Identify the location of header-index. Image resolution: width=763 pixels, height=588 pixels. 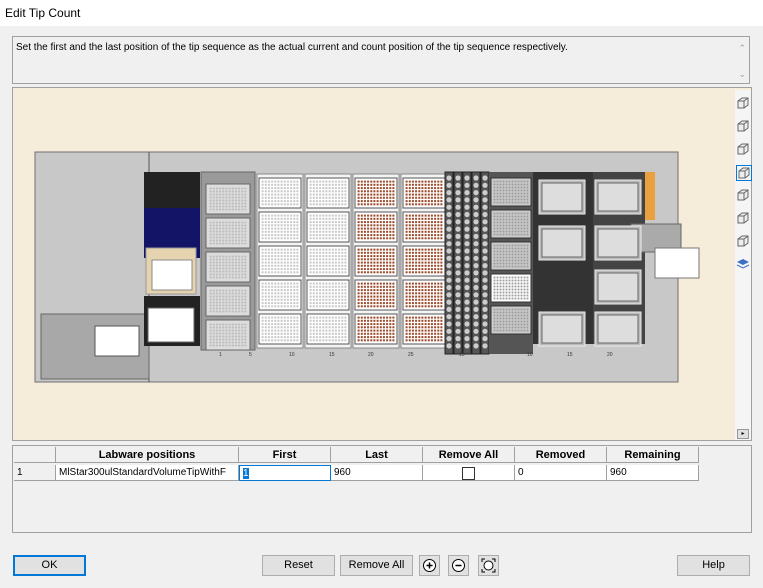
(35, 455).